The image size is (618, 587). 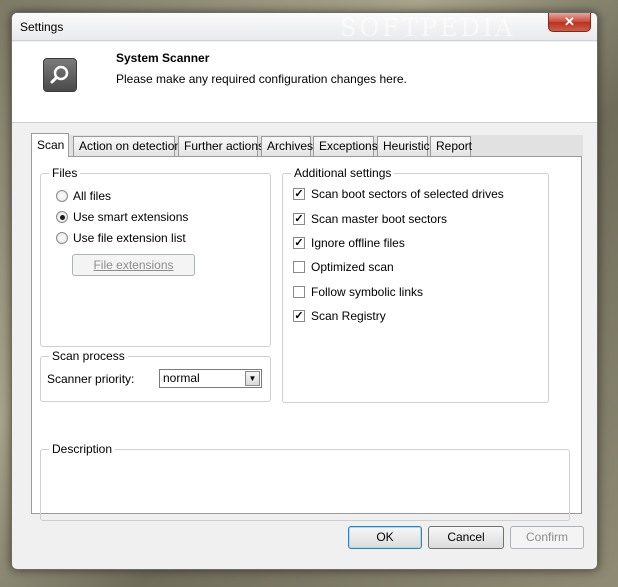 I want to click on description-group: Description, so click(x=305, y=481).